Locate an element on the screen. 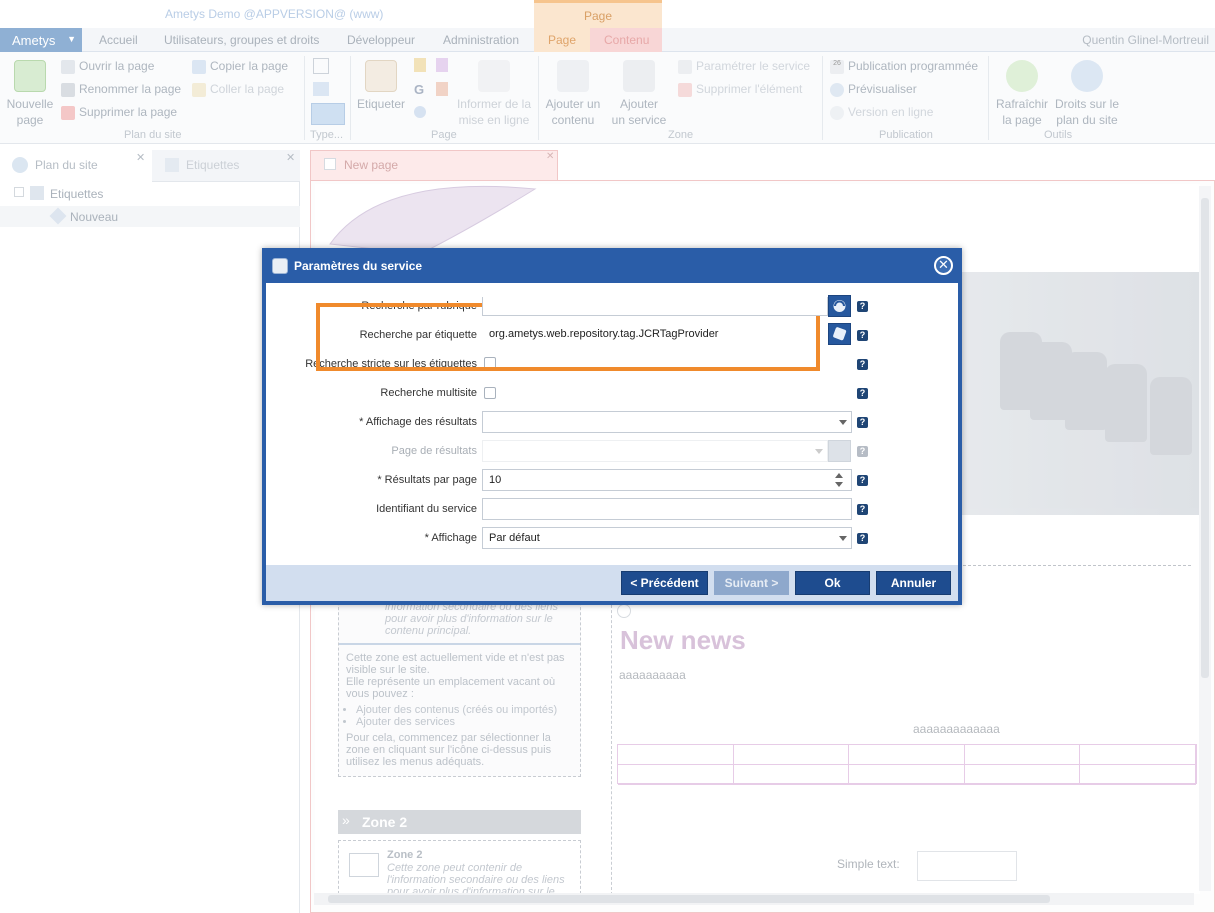 The width and height of the screenshot is (1215, 913). news-text-2: aaaaaaaaaaaaa is located at coordinates (956, 729).